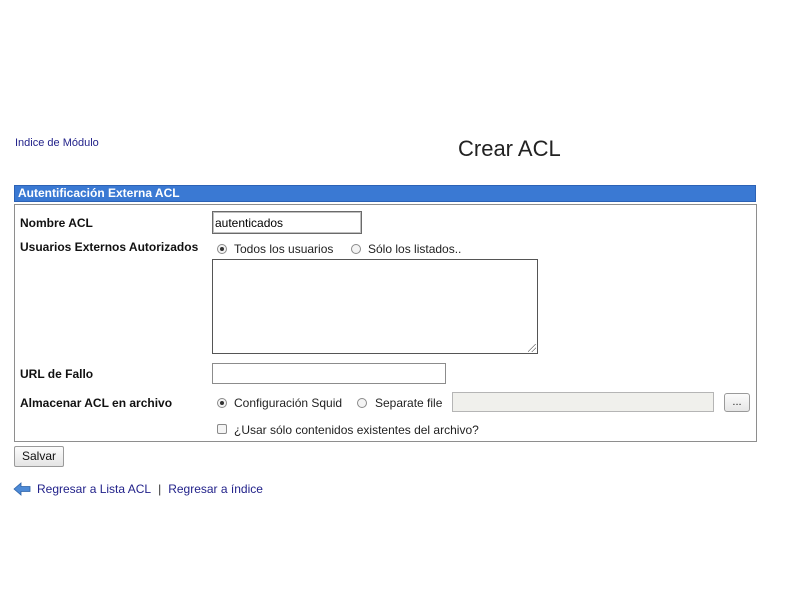  What do you see at coordinates (362, 403) in the screenshot?
I see `separate-file-radio` at bounding box center [362, 403].